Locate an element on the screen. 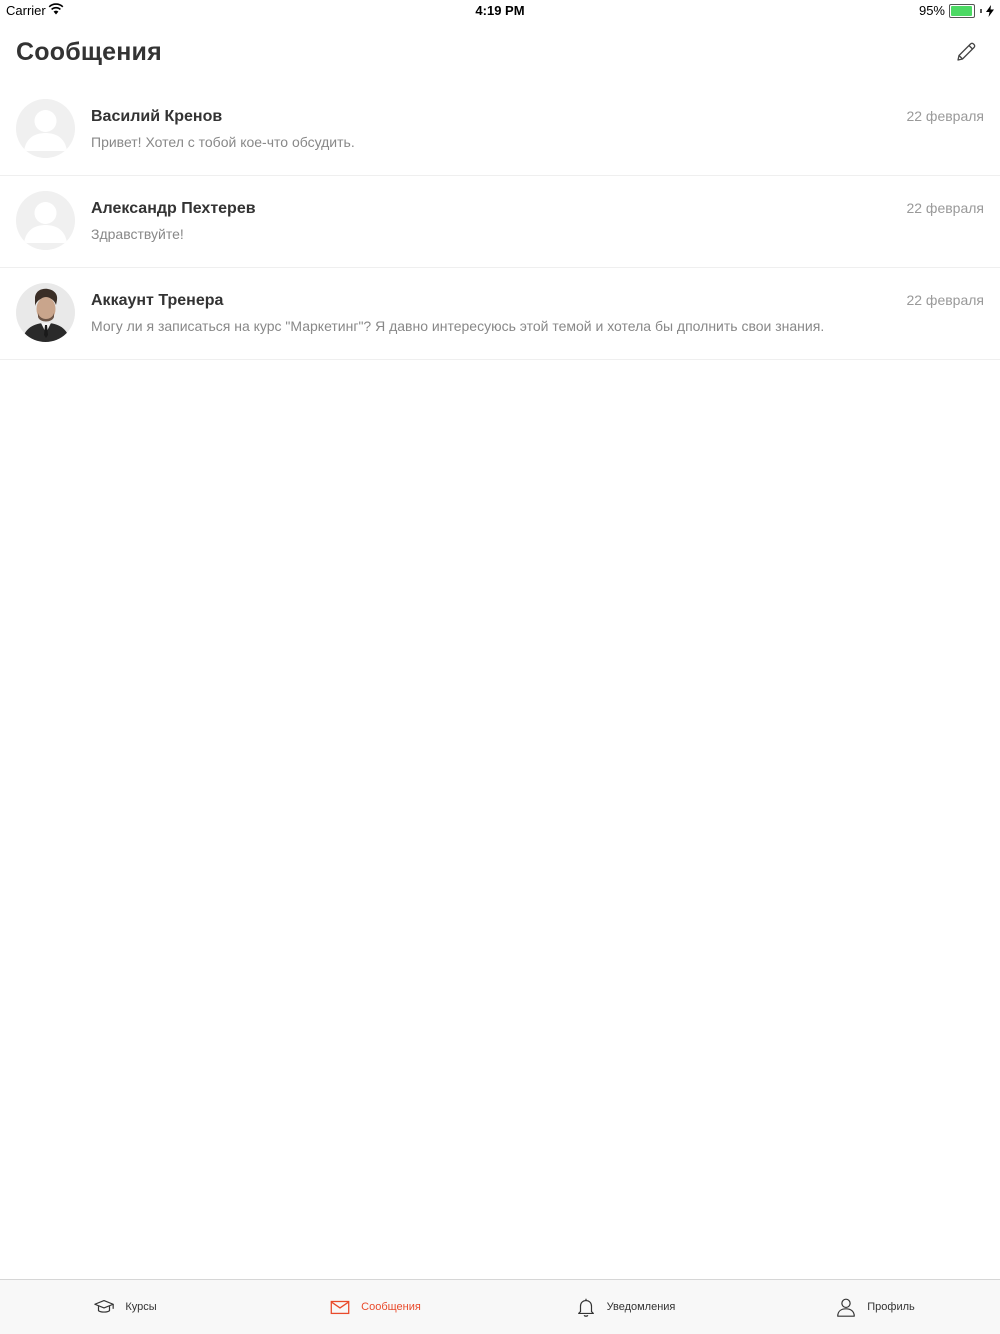 This screenshot has width=1000, height=1334. contact-name: Александр Пехтерев is located at coordinates (173, 208).